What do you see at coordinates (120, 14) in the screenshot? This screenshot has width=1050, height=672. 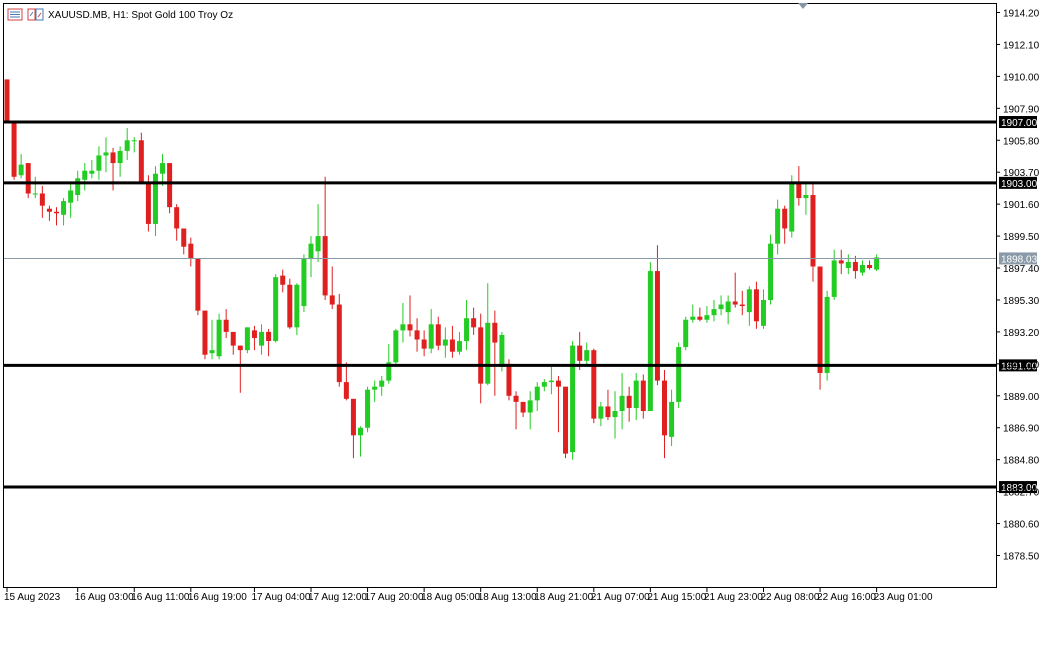 I see `title-bar: XAUUSD.MB, H1: Spot Gold 100 Troy Oz` at bounding box center [120, 14].